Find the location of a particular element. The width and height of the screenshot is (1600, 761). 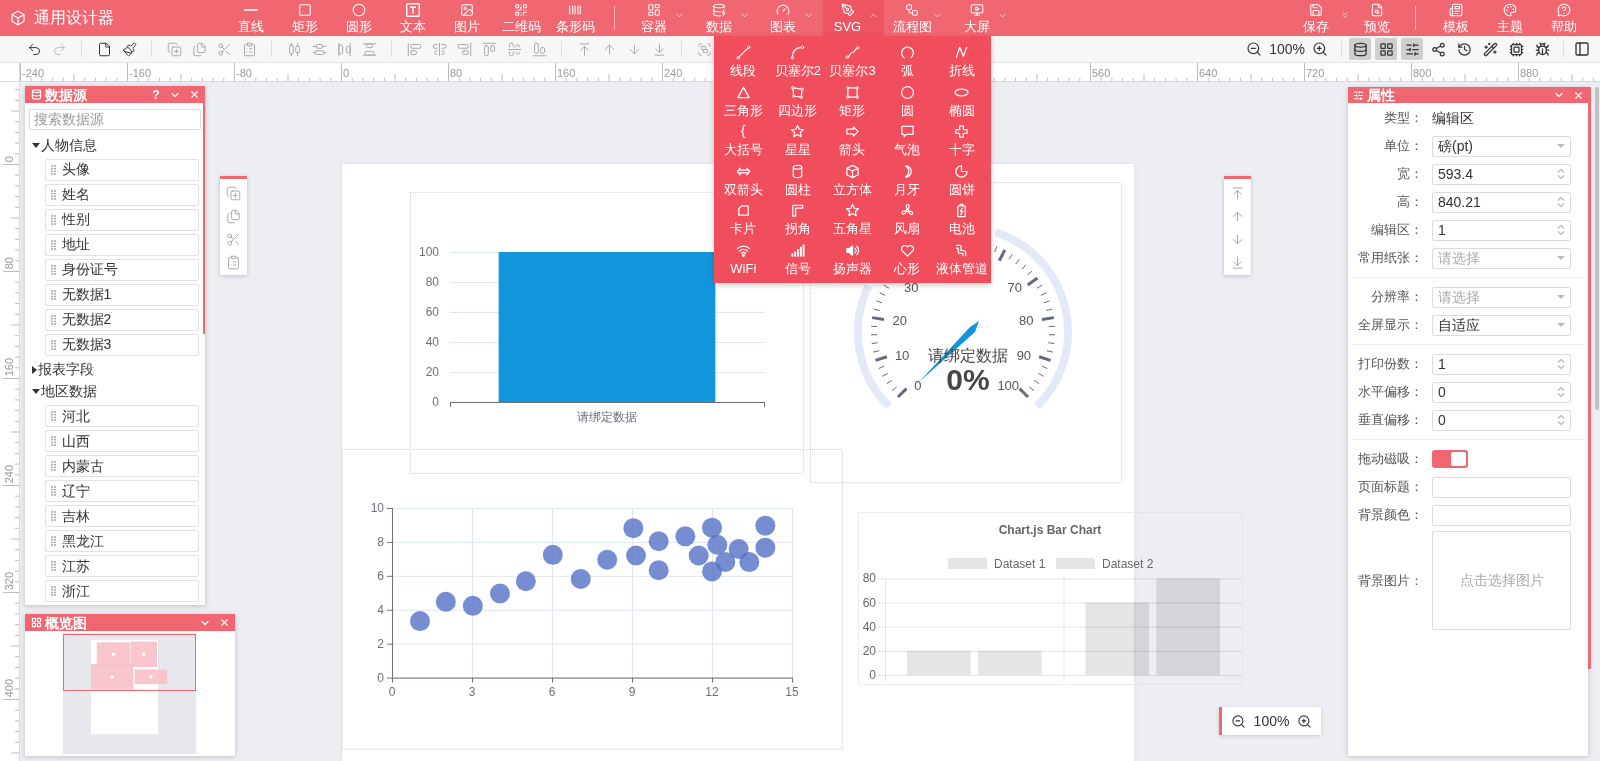

space-horizontal-icon is located at coordinates (344, 49).